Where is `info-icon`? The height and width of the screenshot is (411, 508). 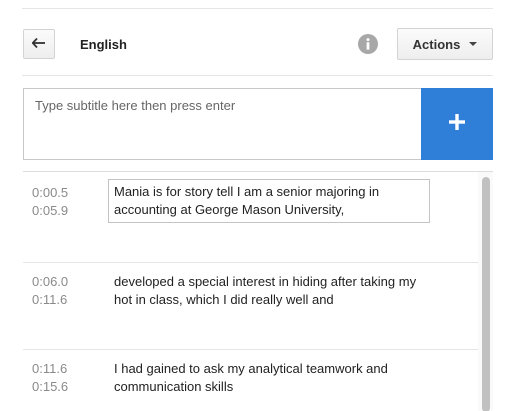 info-icon is located at coordinates (368, 44).